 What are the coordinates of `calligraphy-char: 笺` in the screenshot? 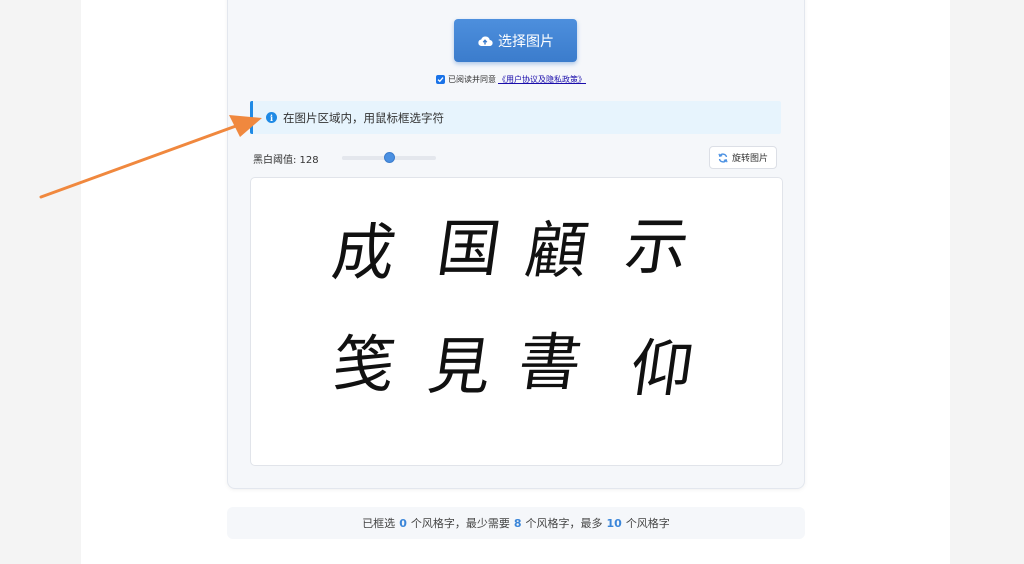 It's located at (364, 364).